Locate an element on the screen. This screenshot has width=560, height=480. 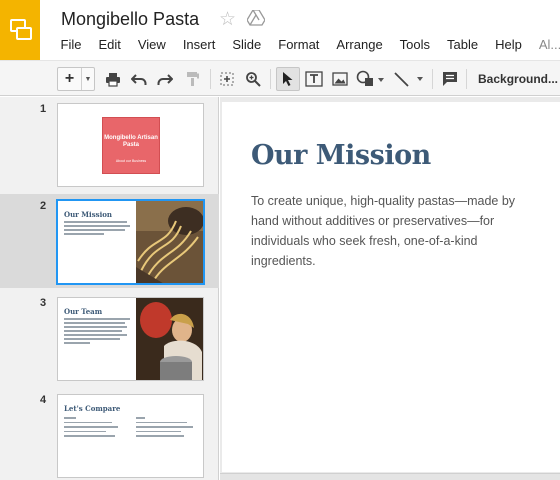
zoom-button is located at coordinates (253, 79).